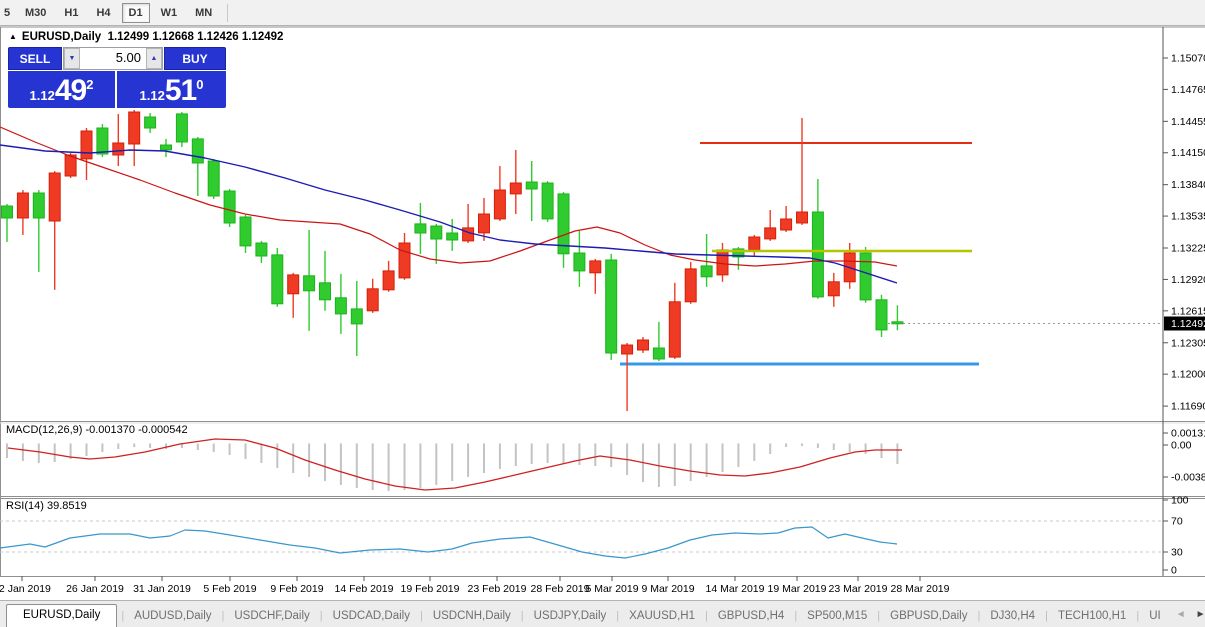 This screenshot has width=1205, height=627. What do you see at coordinates (570, 616) in the screenshot?
I see `tab-usdjpy-daily: USDJPY,Daily` at bounding box center [570, 616].